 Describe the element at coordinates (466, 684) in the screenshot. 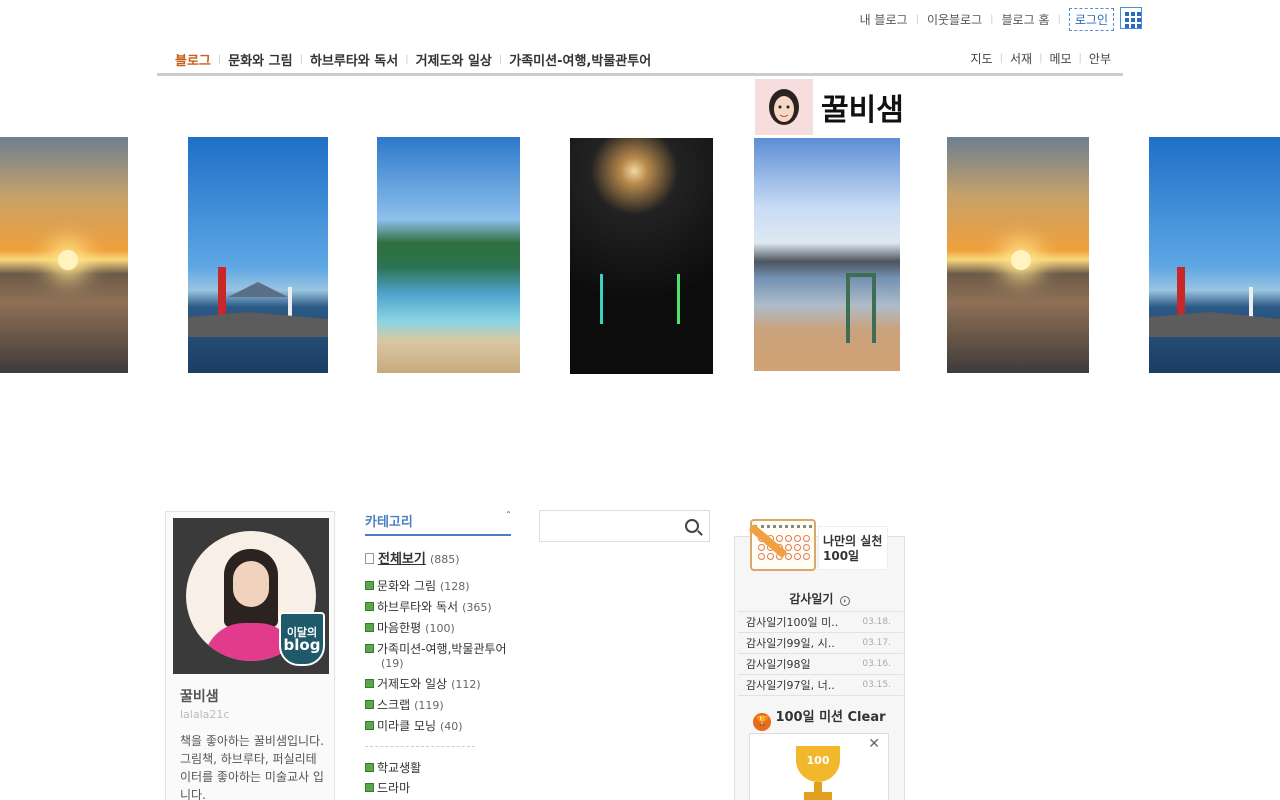

I see `category-item-count: (112)` at that location.